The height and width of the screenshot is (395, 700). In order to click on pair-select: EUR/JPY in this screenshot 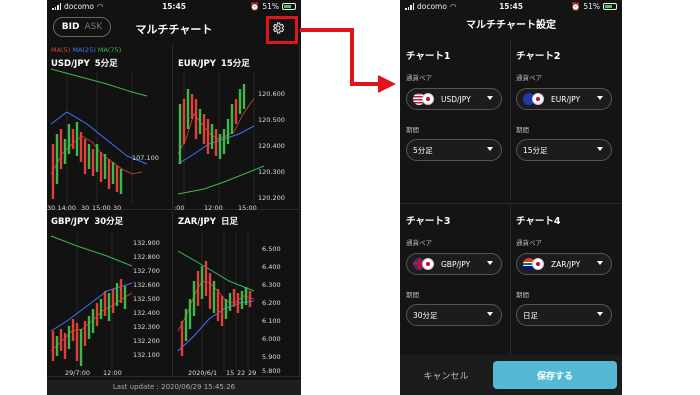, I will do `click(564, 99)`.